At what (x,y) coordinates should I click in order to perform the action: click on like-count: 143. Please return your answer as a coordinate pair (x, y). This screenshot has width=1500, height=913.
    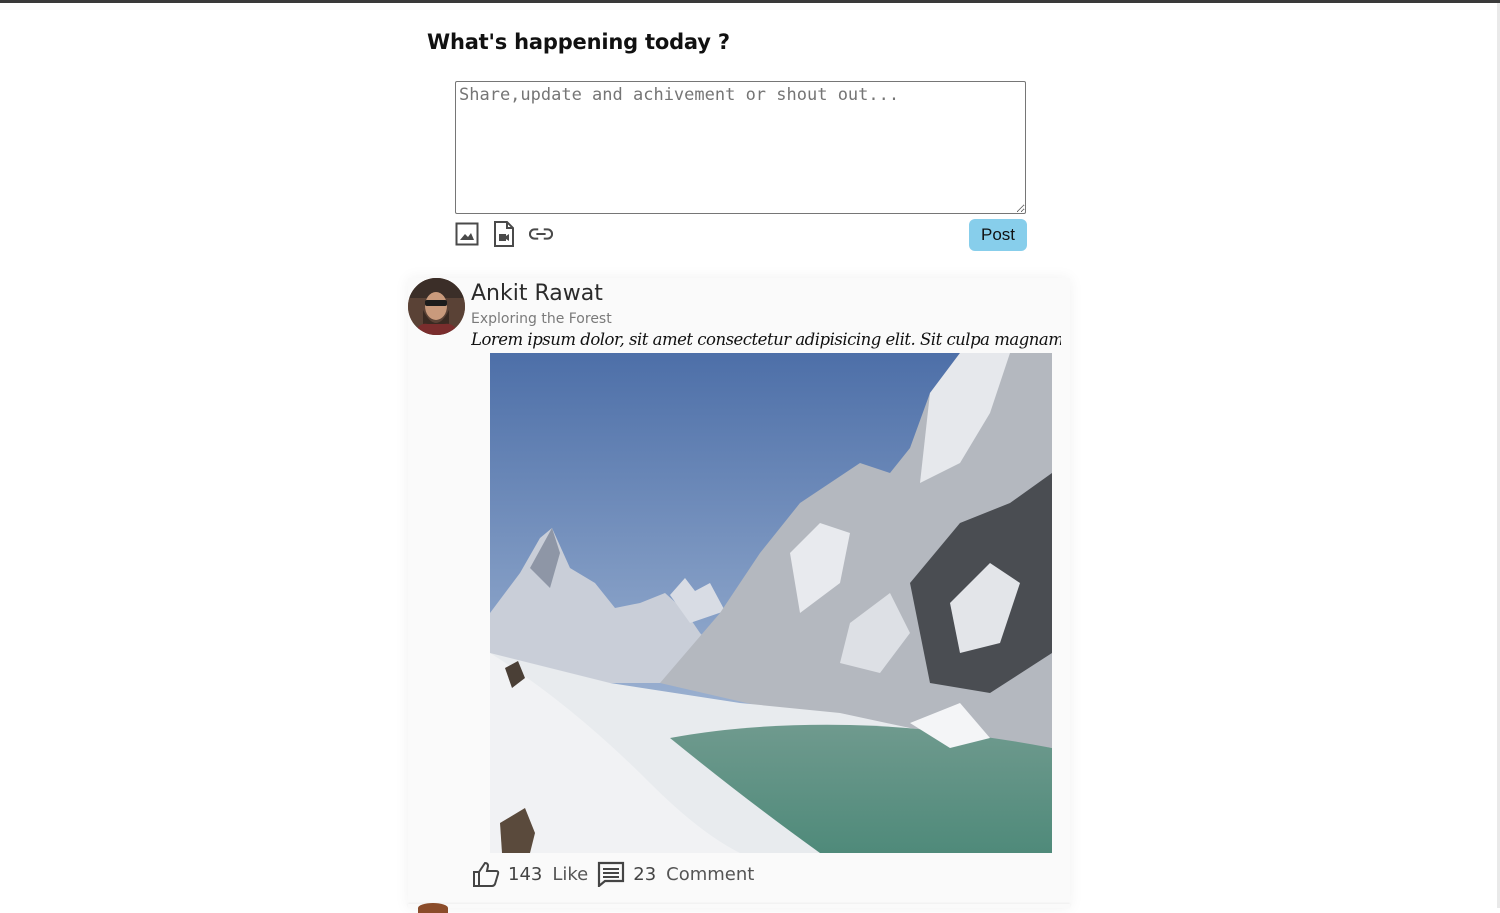
    Looking at the image, I should click on (525, 874).